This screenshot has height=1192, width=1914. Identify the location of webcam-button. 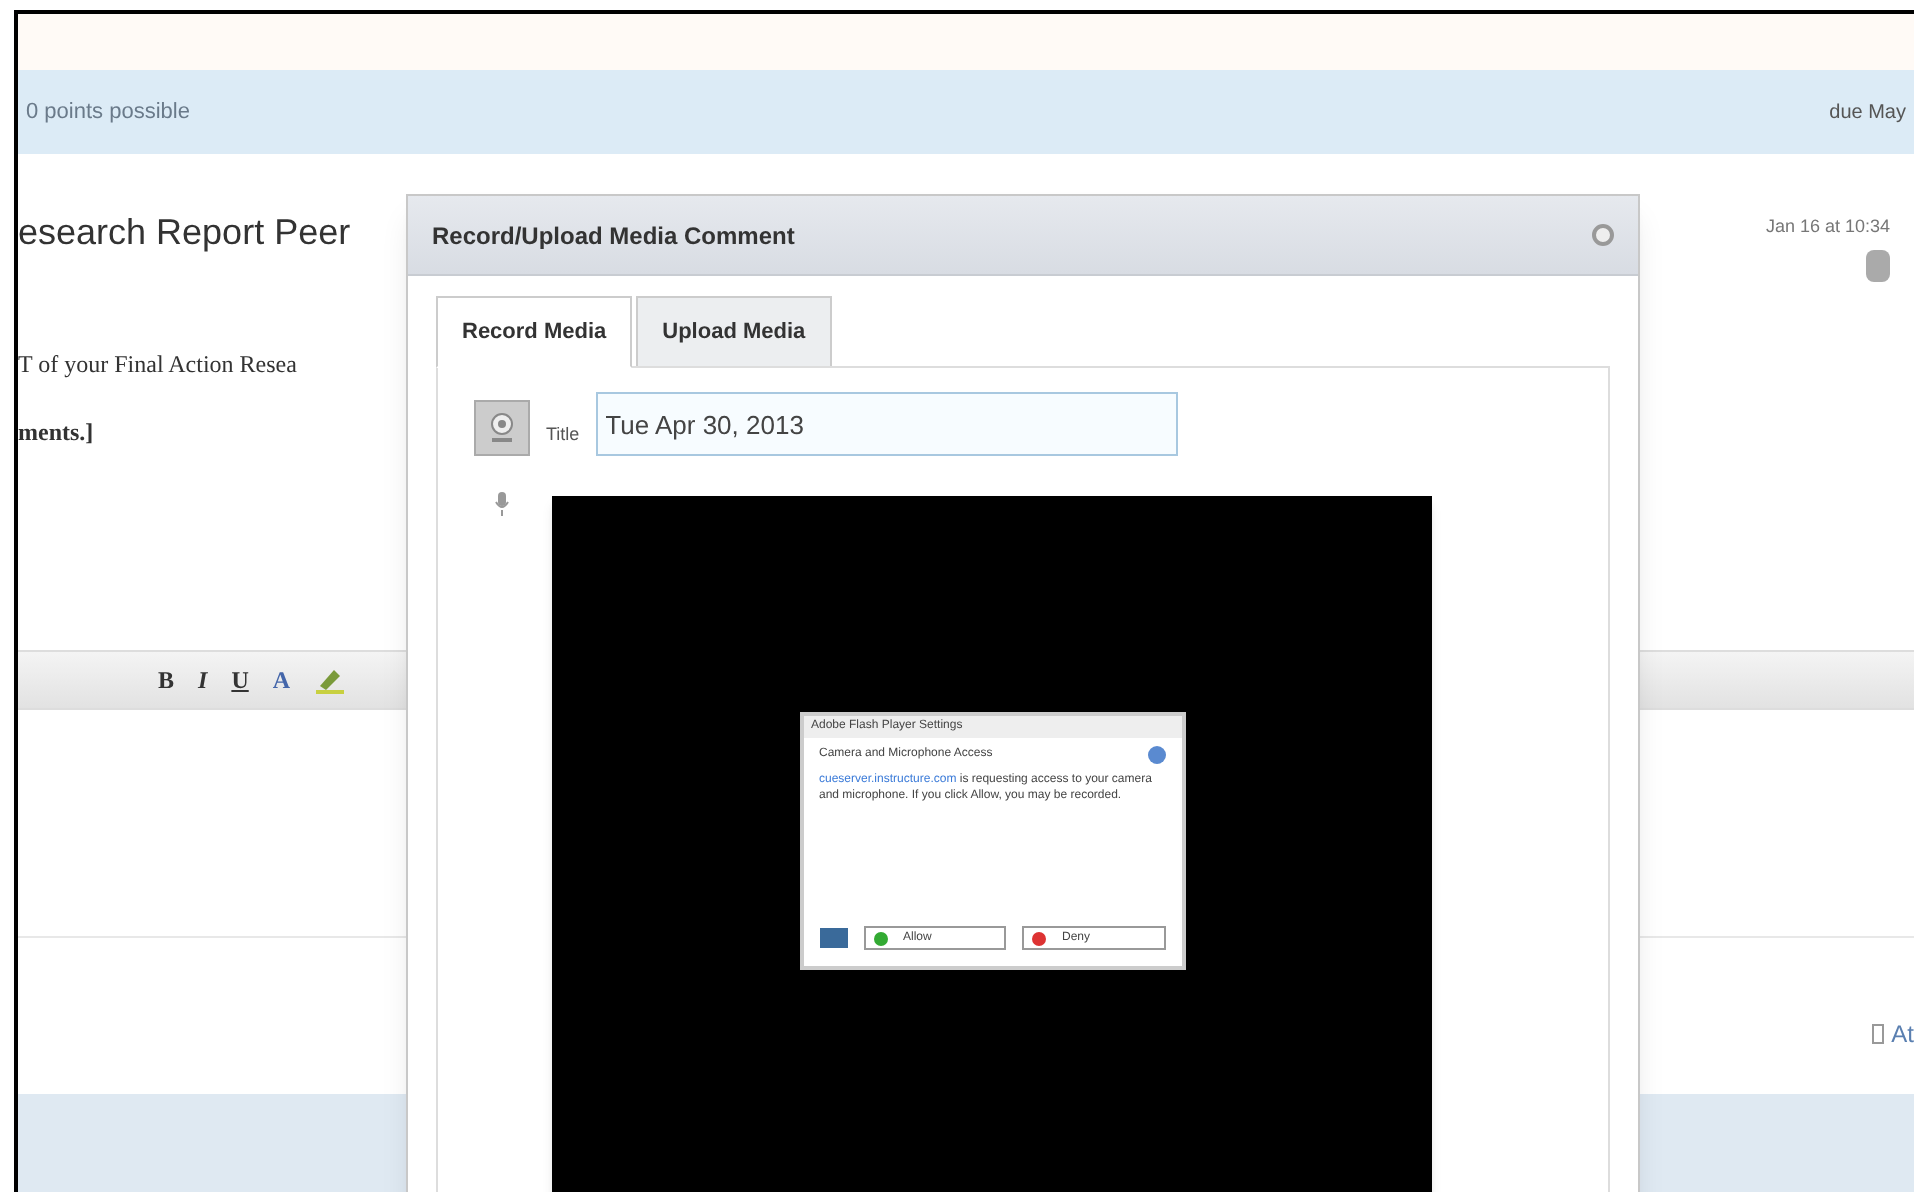
(502, 428).